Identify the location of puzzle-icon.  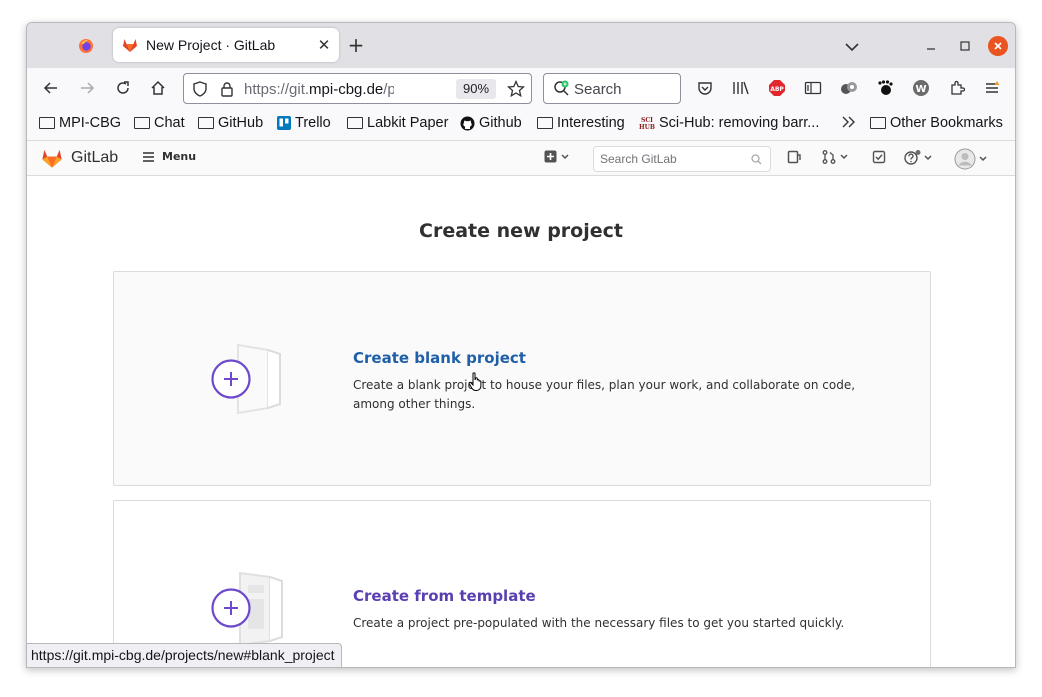
(958, 87).